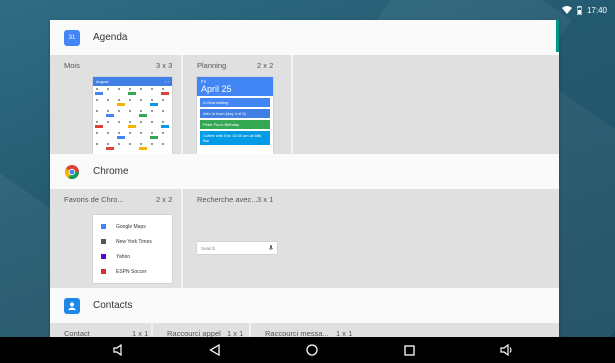 The height and width of the screenshot is (363, 615). I want to click on widget-label: Mois, so click(72, 65).